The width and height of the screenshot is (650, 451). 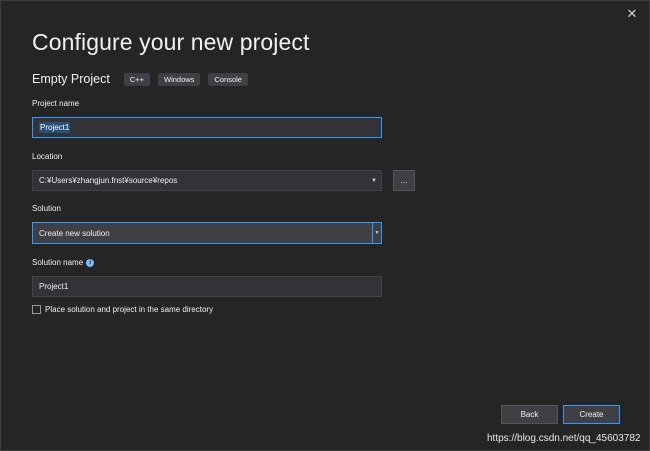 What do you see at coordinates (632, 14) in the screenshot?
I see `close-icon: ✕` at bounding box center [632, 14].